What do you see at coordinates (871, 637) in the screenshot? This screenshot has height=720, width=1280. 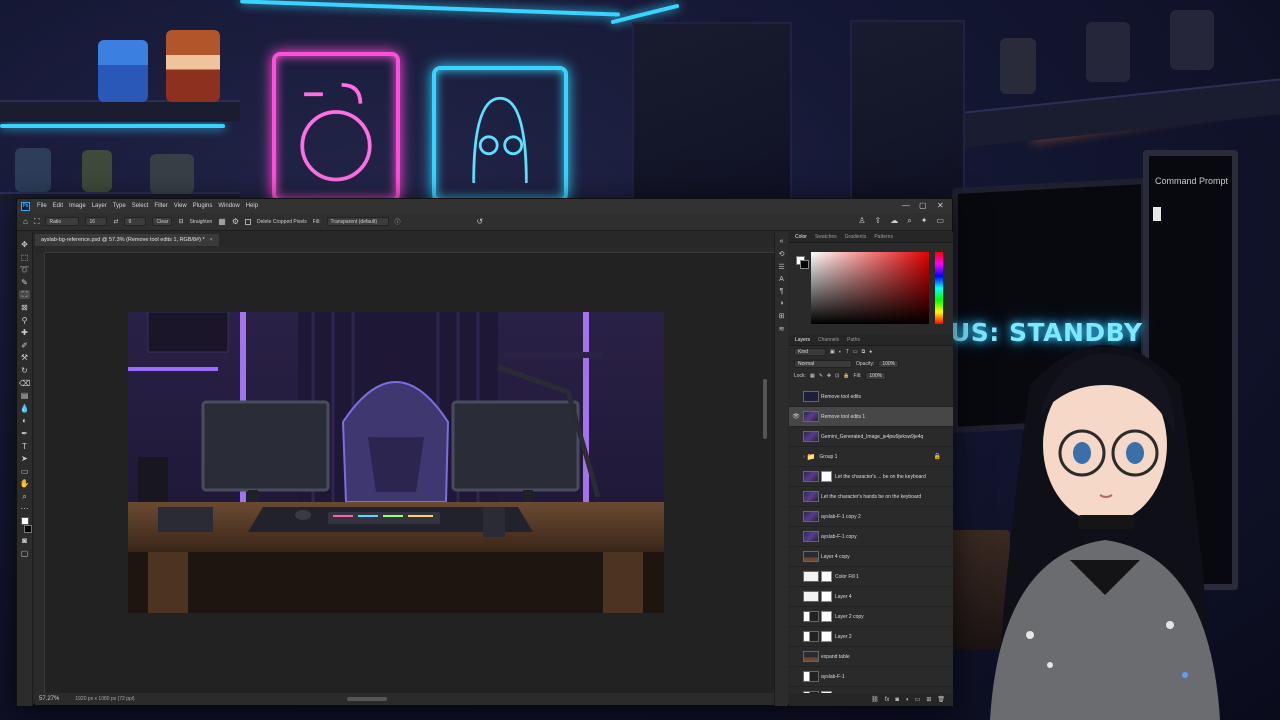 I see `layer-row: Layer 2` at bounding box center [871, 637].